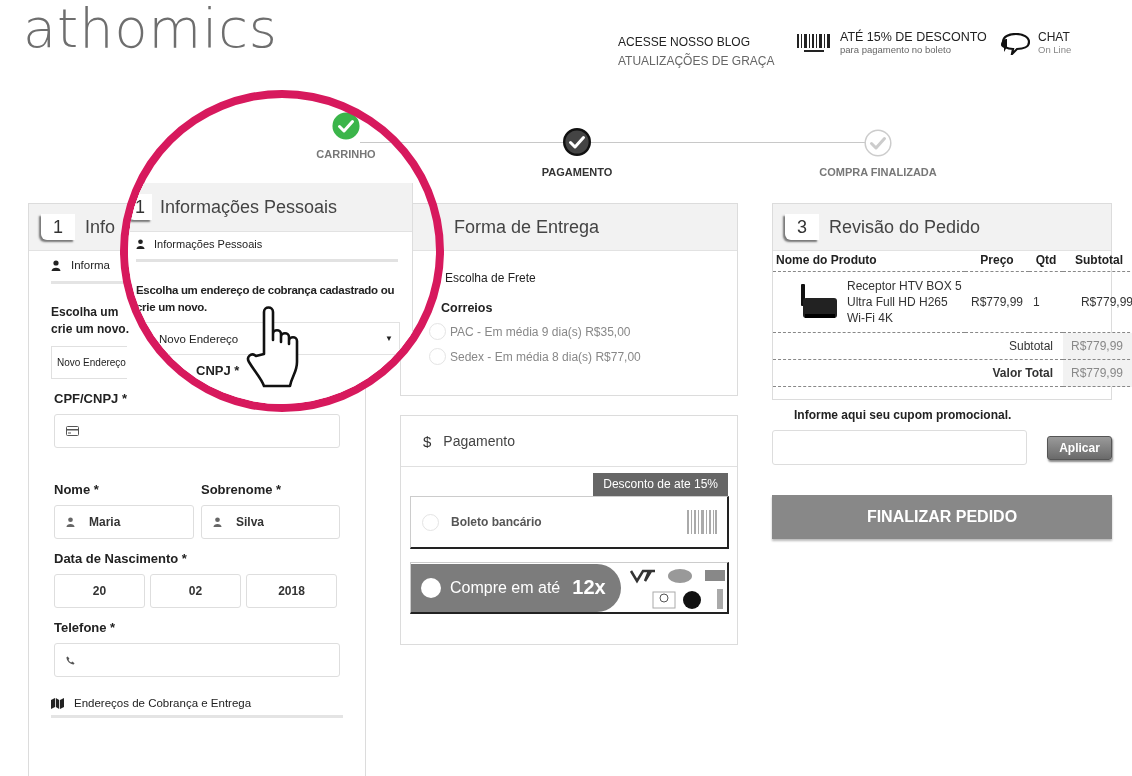 This screenshot has height=776, width=1132. Describe the element at coordinates (903, 415) in the screenshot. I see `coupon-label: Informe aqui seu cupom promocional.` at that location.